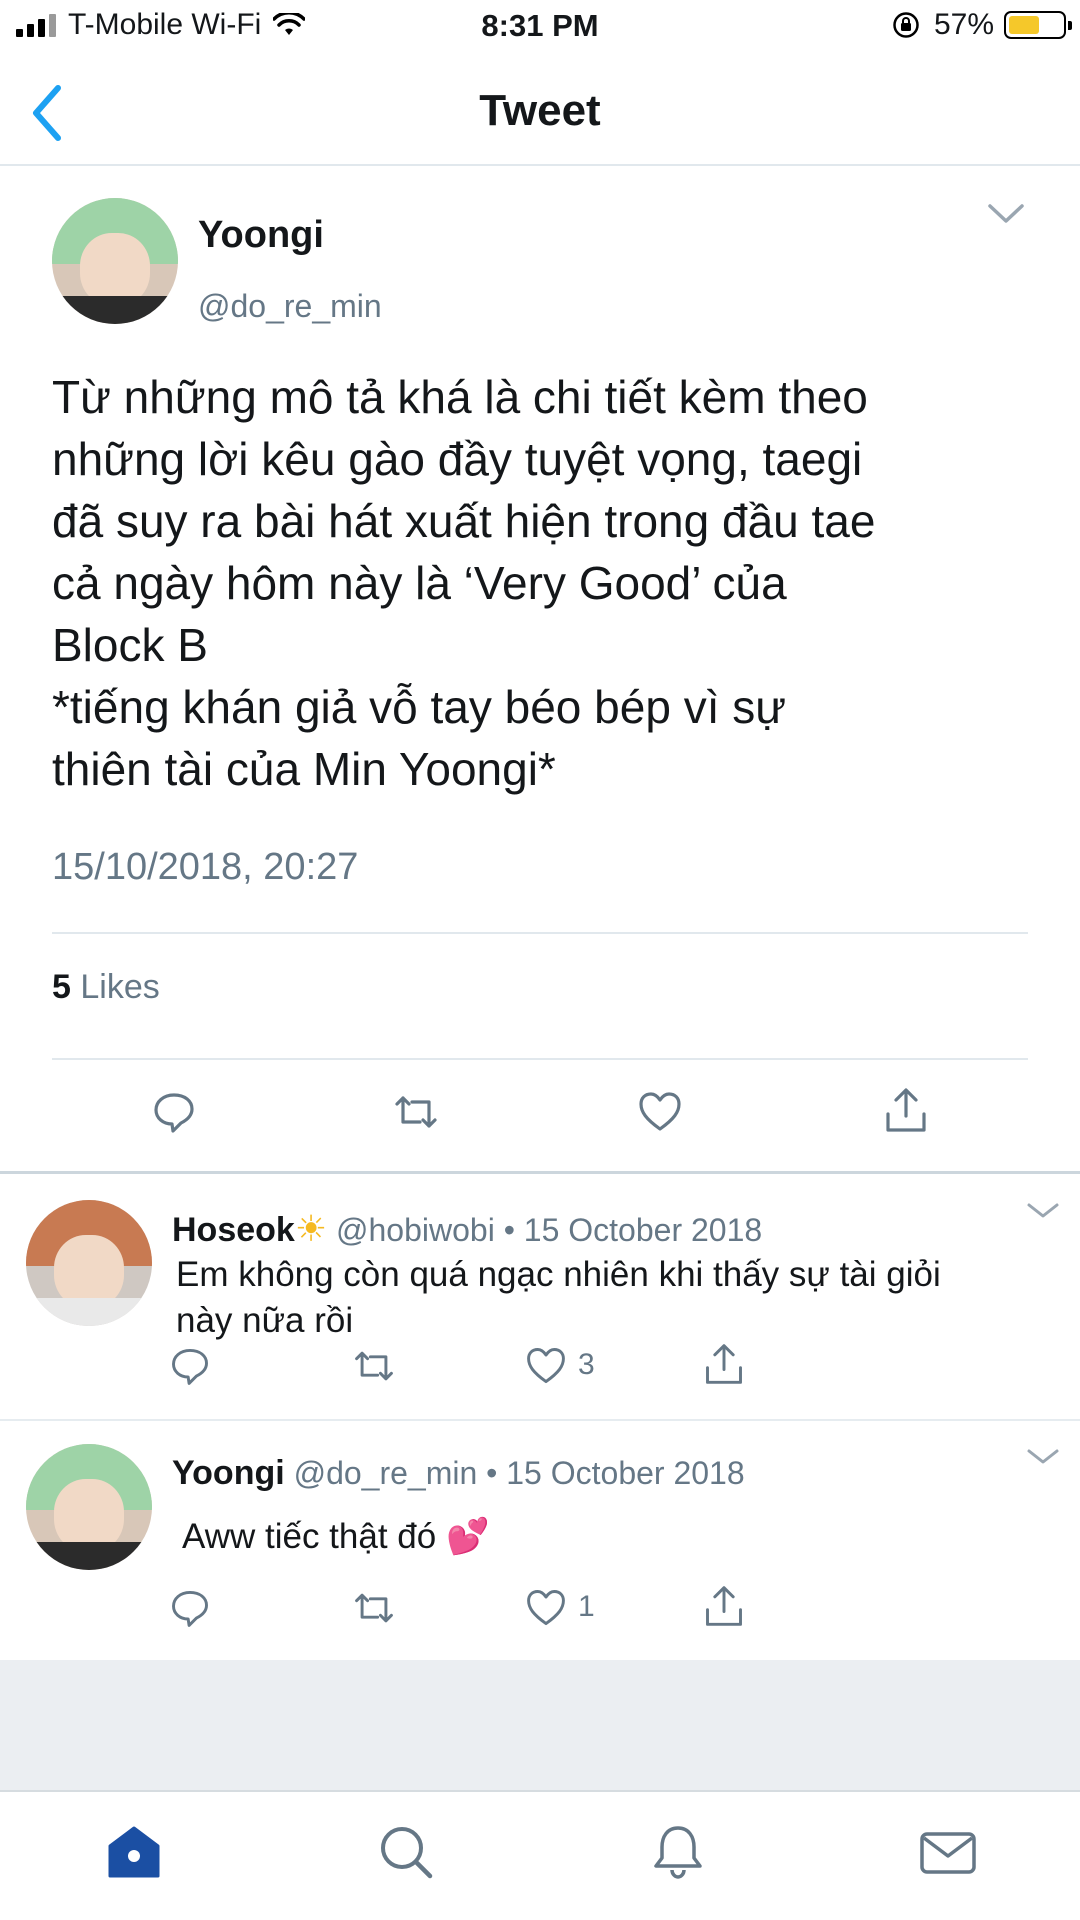 The image size is (1080, 1920). Describe the element at coordinates (205, 867) in the screenshot. I see `tweet-timestamp: 15/10/2018, 20:27` at that location.